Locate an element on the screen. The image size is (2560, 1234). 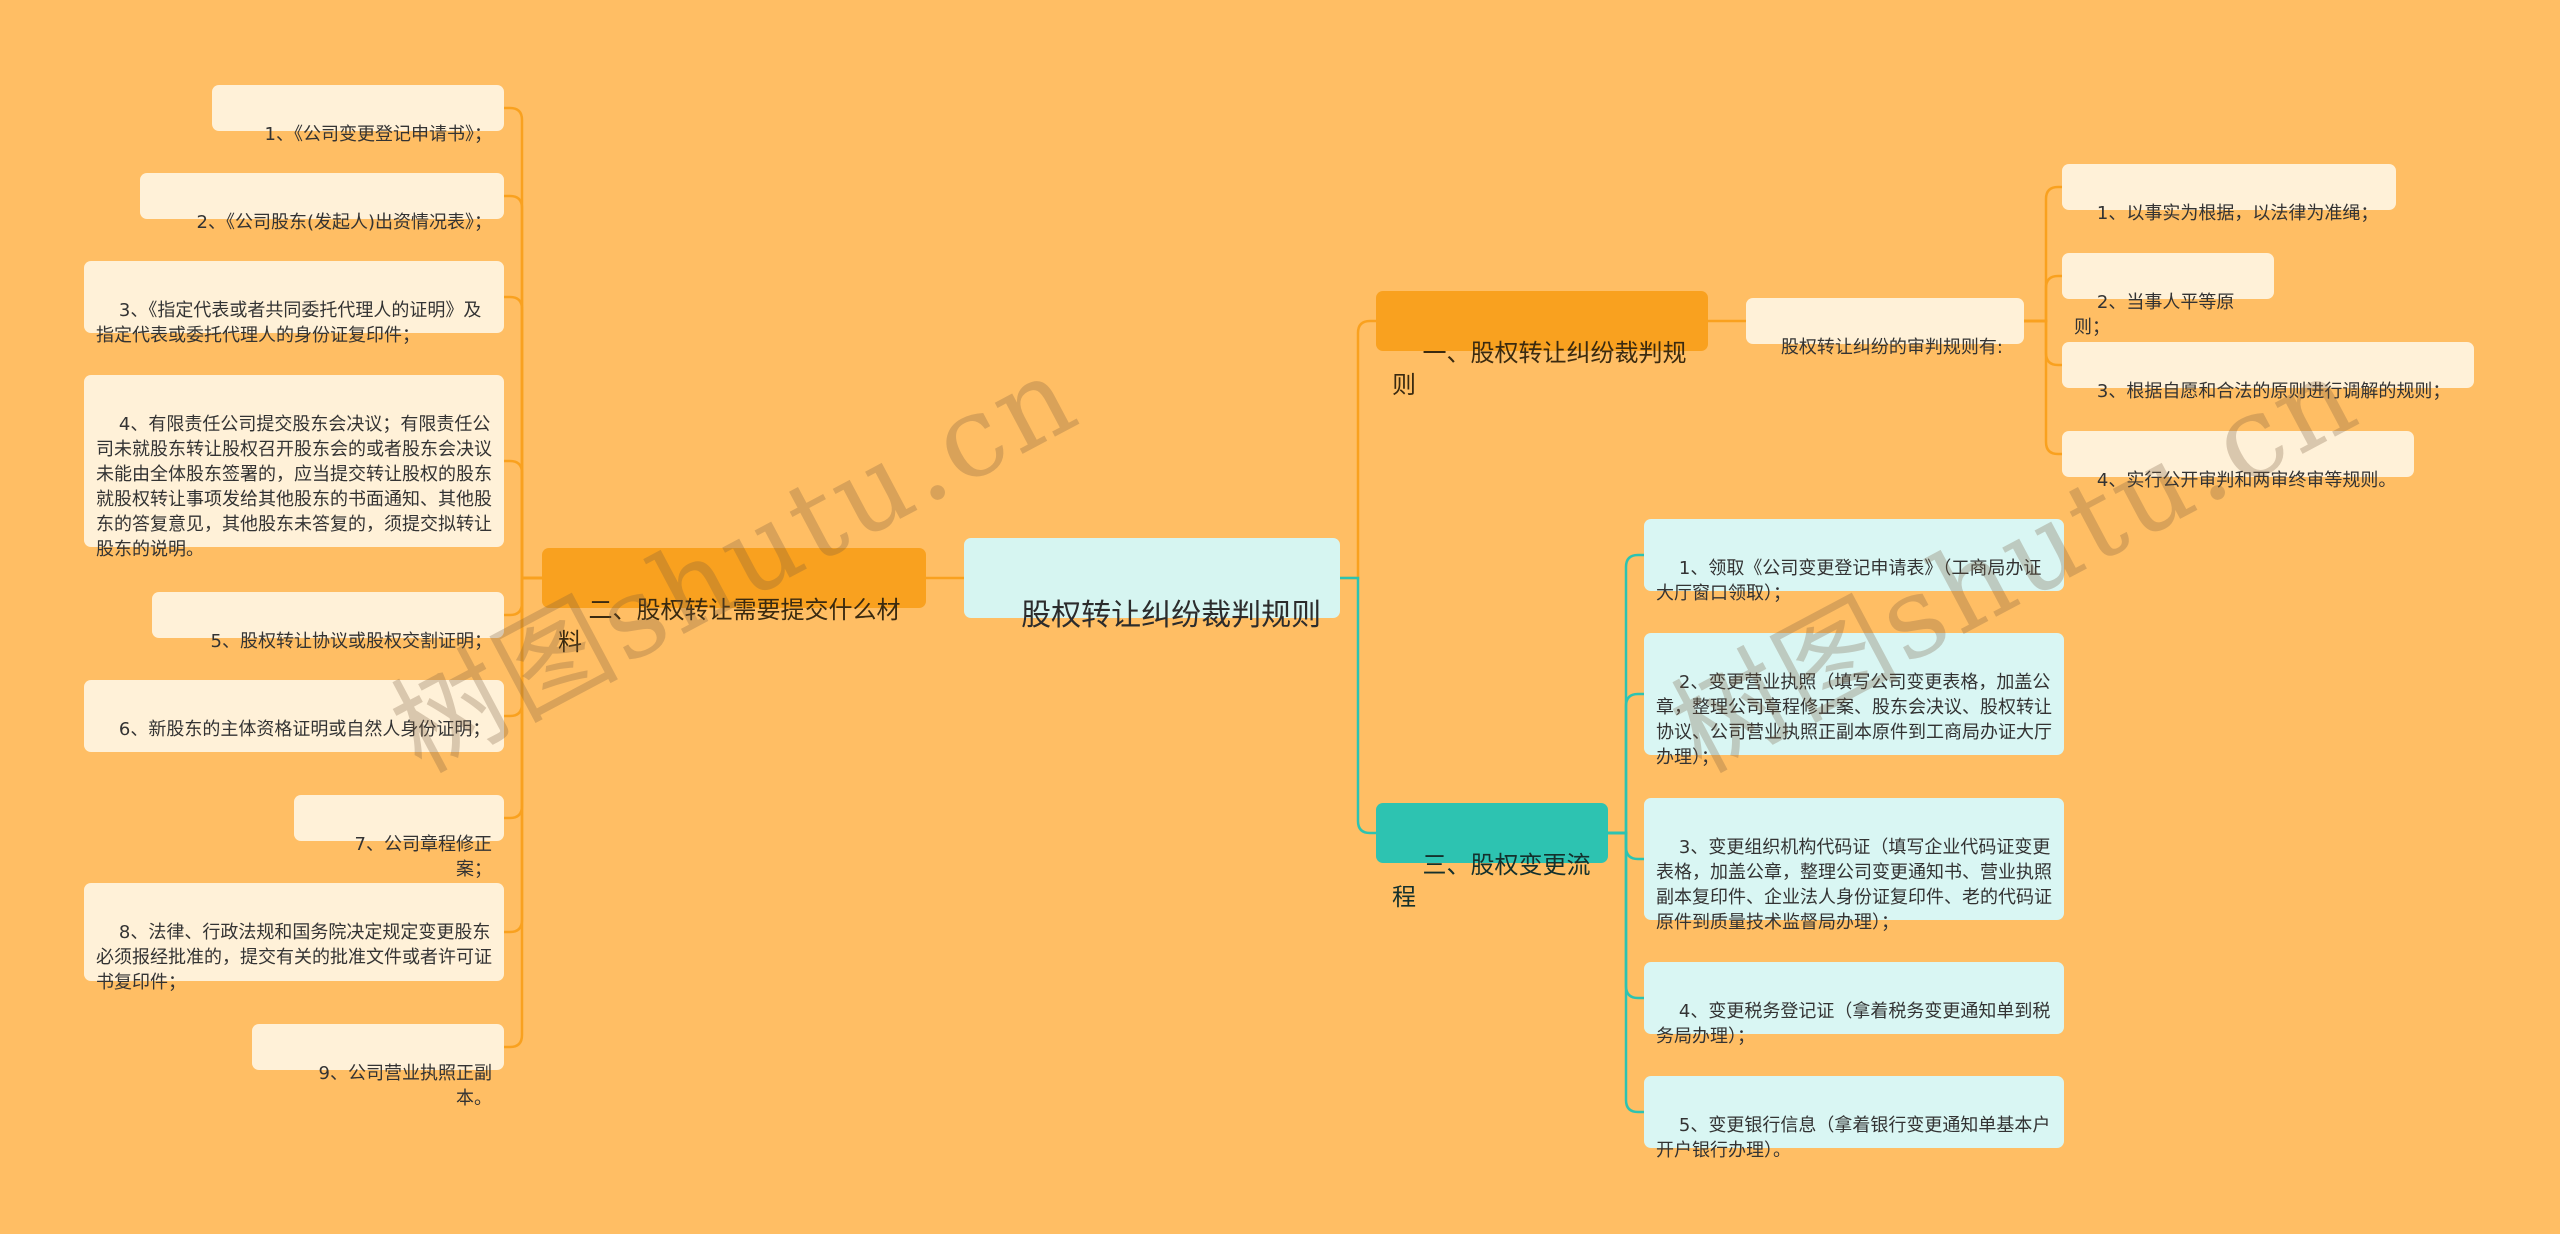
branch-1-subtopic: 股权转让纠纷的审判规则有: is located at coordinates (1885, 328).